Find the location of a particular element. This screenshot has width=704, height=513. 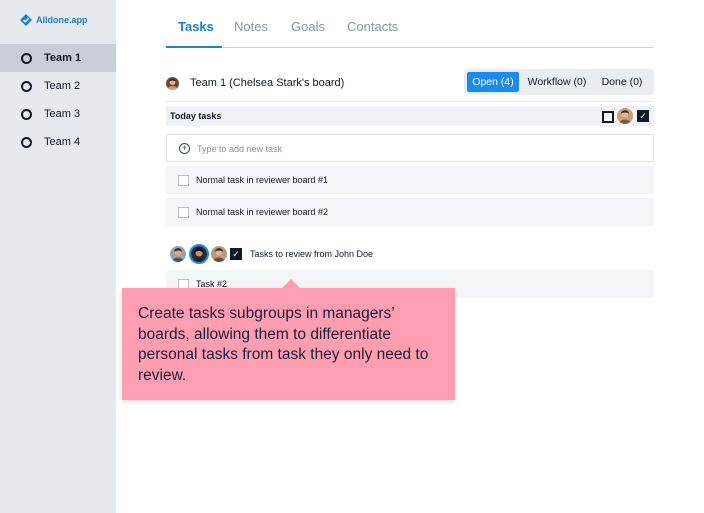

sidebar-item-team-4: Team 4 is located at coordinates (58, 142).